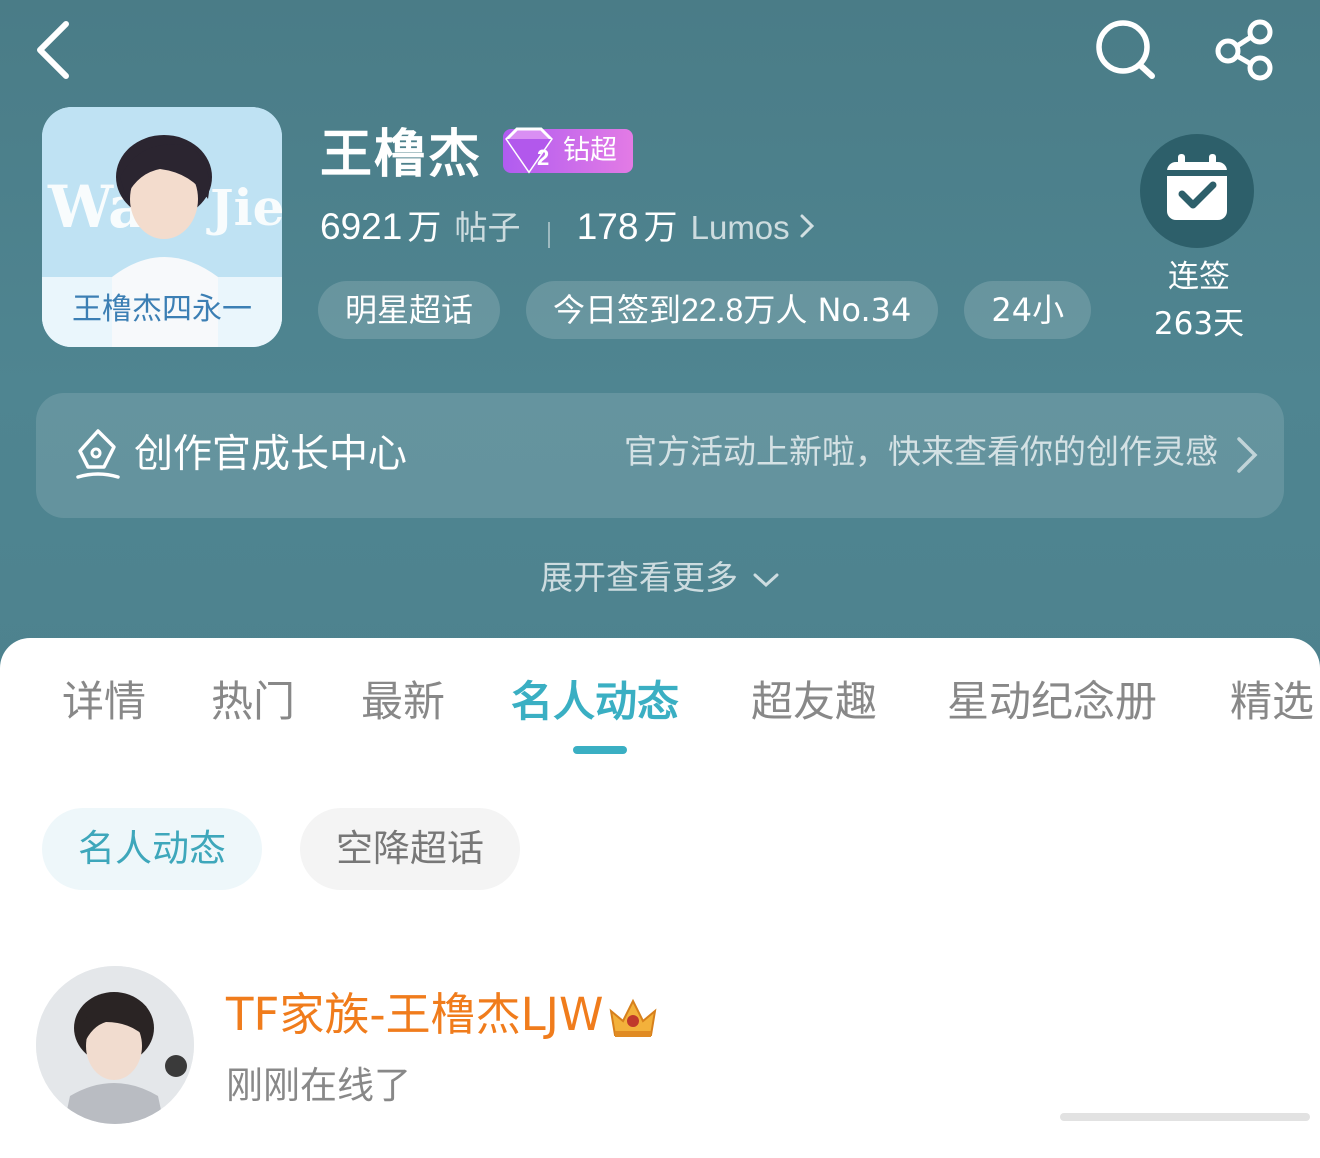 The height and width of the screenshot is (1158, 1320). I want to click on back-icon, so click(53, 50).